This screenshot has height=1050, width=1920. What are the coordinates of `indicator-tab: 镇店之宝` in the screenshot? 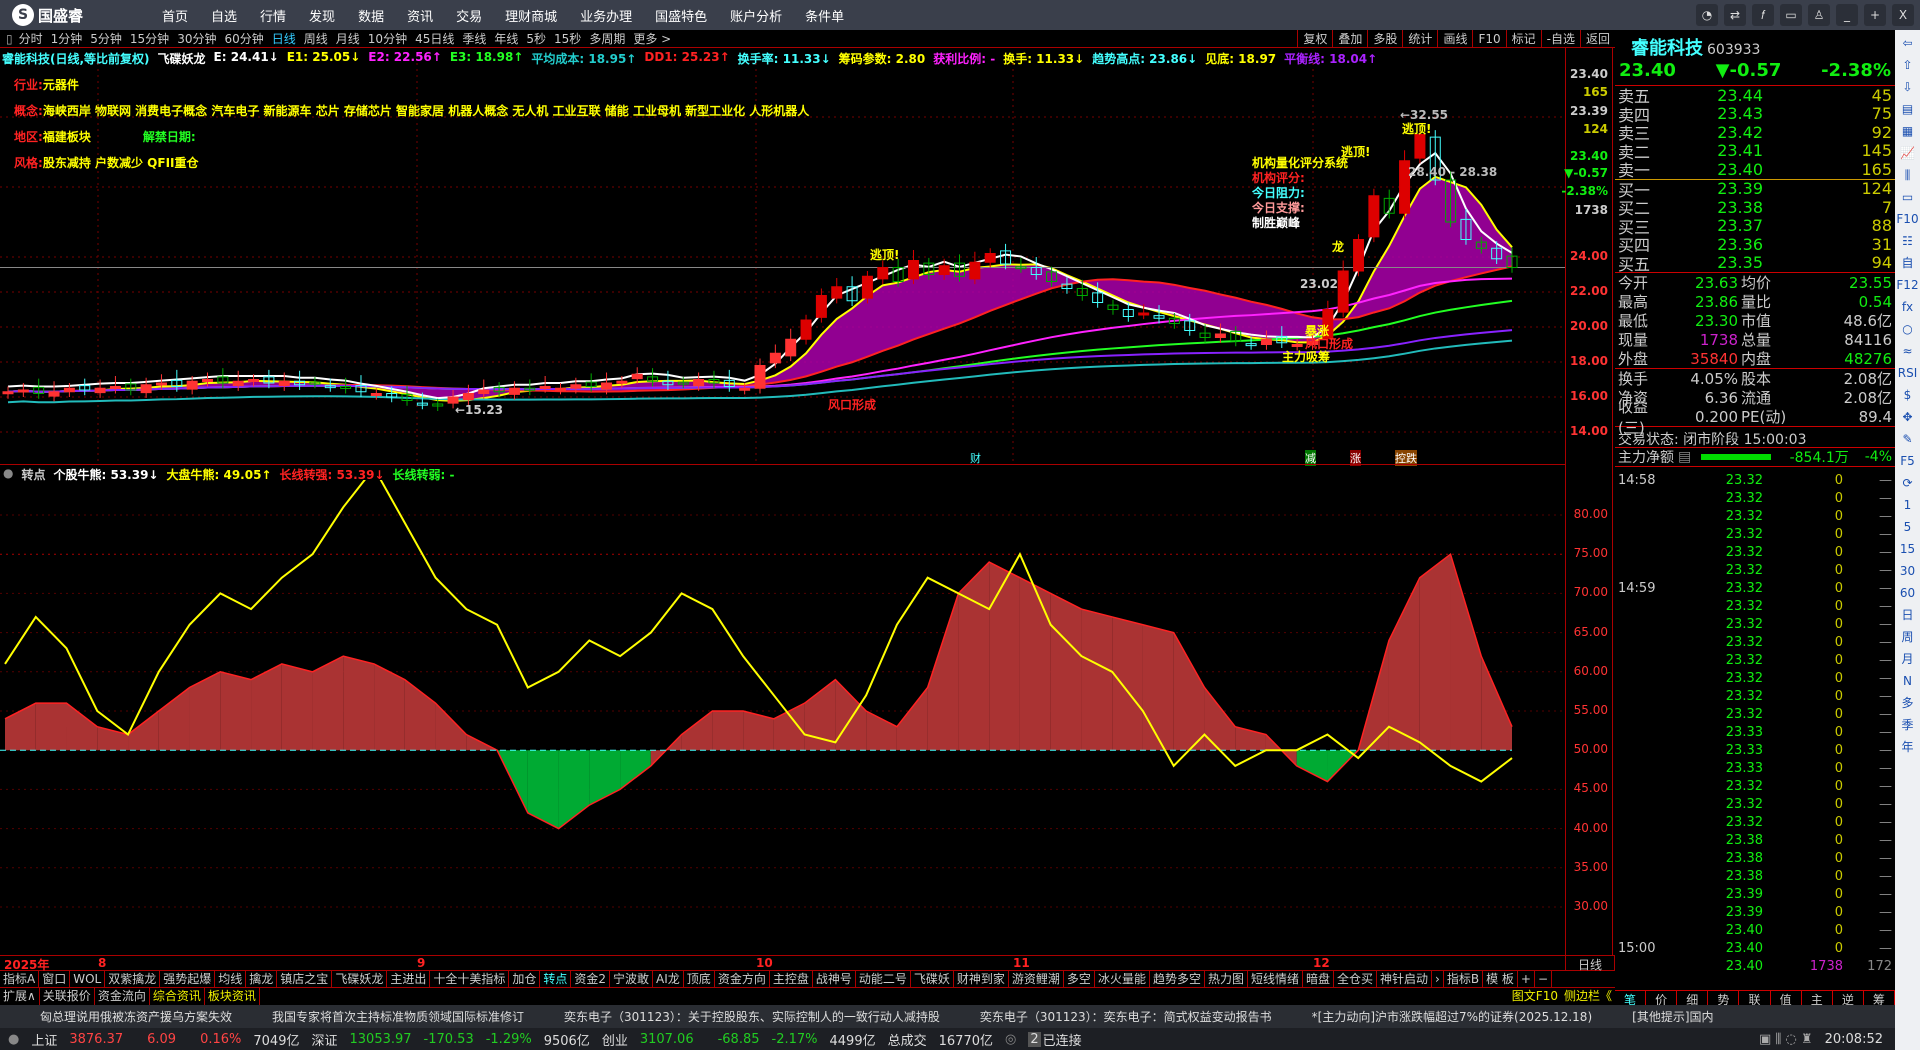 It's located at (305, 979).